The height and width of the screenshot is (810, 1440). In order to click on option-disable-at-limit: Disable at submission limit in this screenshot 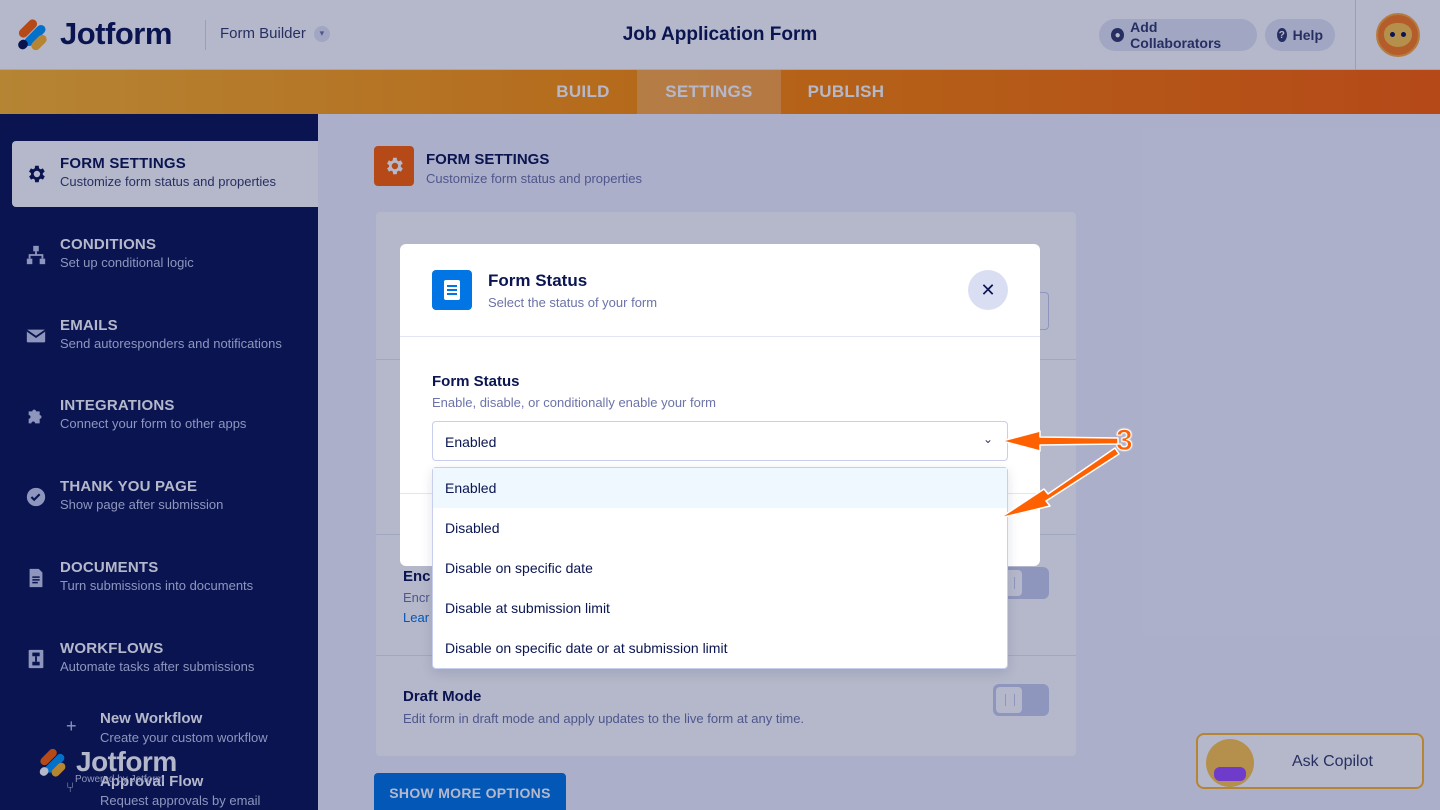, I will do `click(720, 608)`.